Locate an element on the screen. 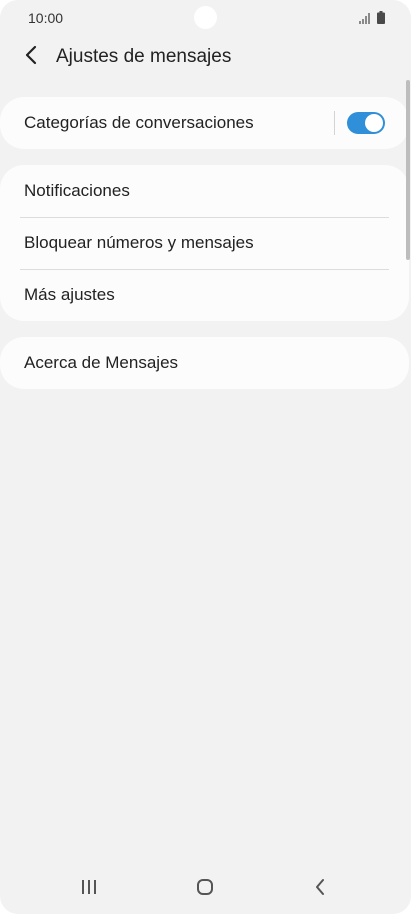  status-time: 10:00 is located at coordinates (46, 18).